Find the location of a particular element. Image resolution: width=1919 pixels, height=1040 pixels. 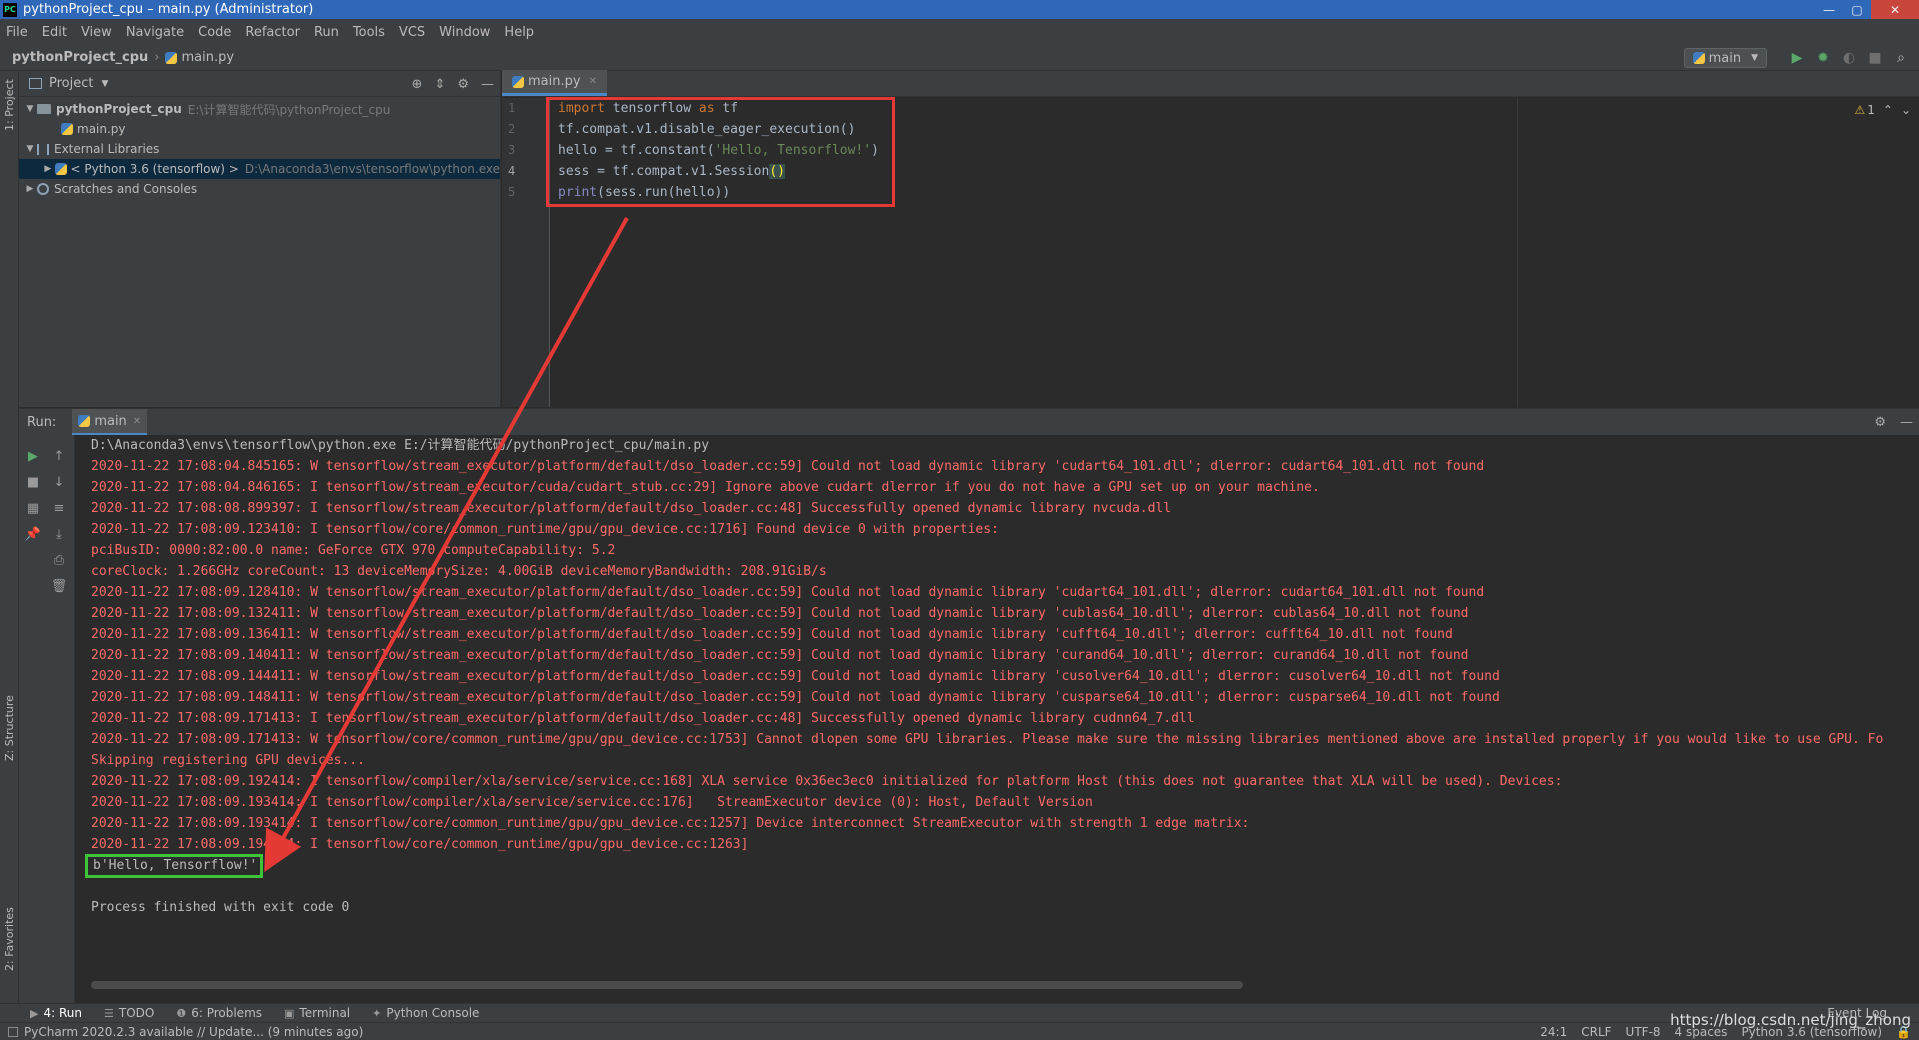

close-button: ✕ is located at coordinates (1895, 9).